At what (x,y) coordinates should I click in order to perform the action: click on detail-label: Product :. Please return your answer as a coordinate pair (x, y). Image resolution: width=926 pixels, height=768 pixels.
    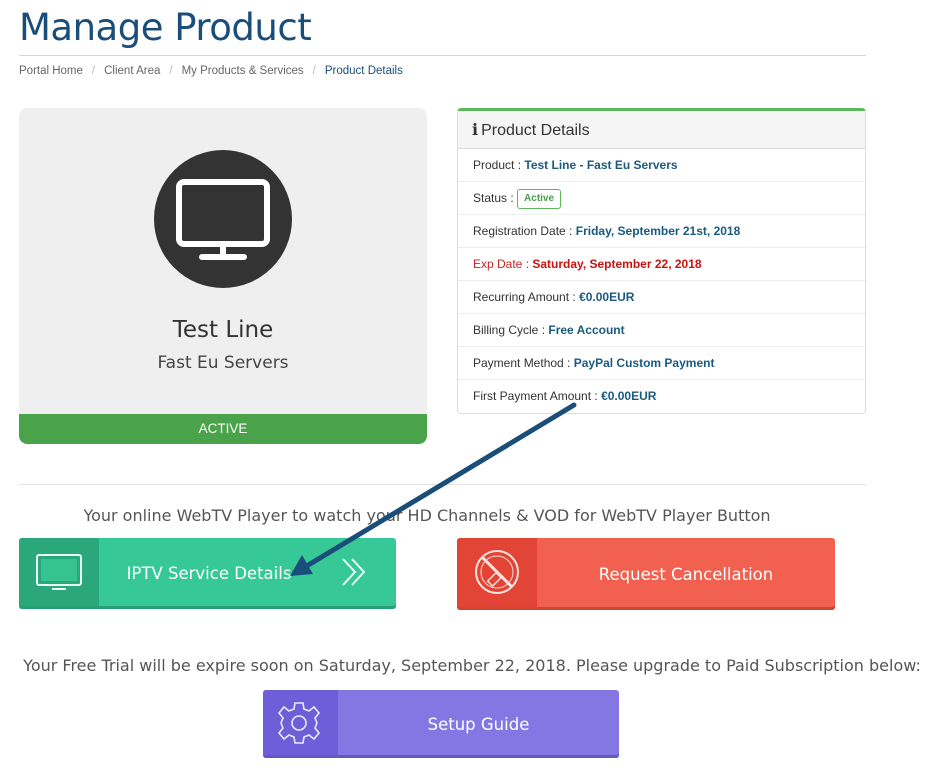
    Looking at the image, I should click on (497, 165).